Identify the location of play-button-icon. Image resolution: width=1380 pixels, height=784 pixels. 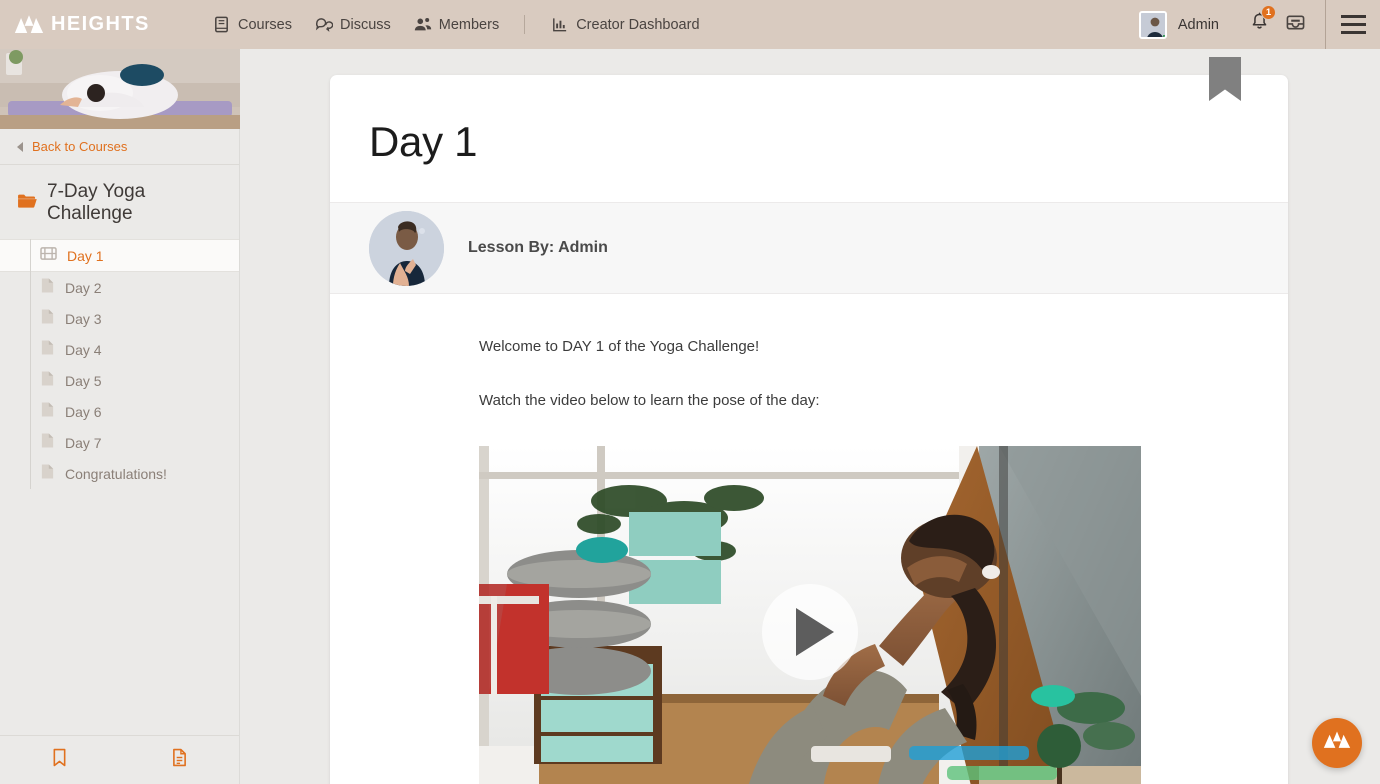
(810, 632).